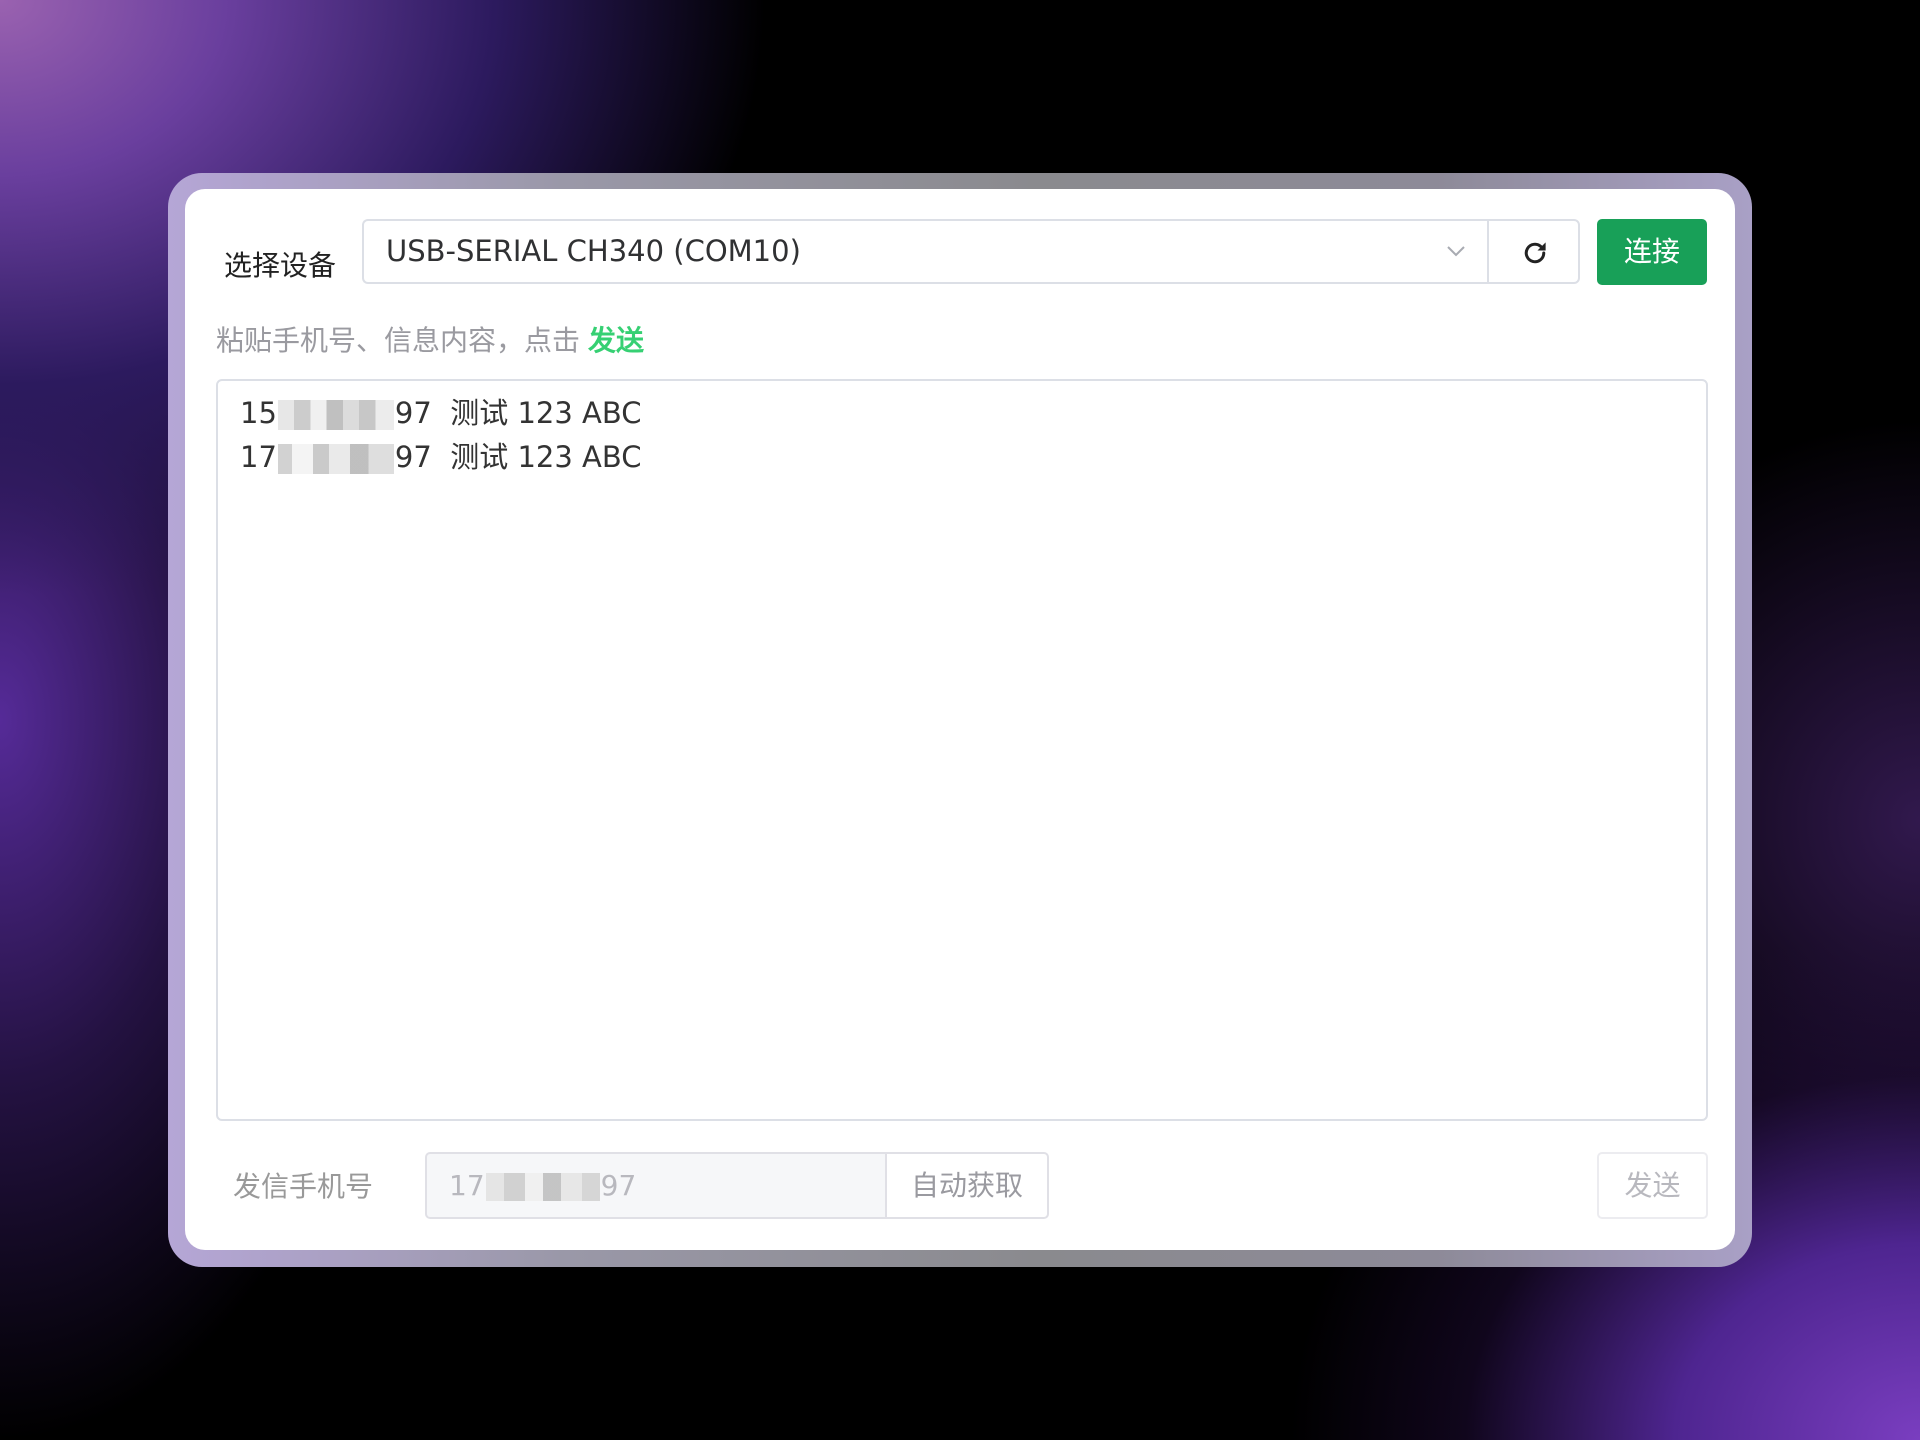 The height and width of the screenshot is (1440, 1920). Describe the element at coordinates (967, 1185) in the screenshot. I see `auto-fetch-button: 自动获取` at that location.